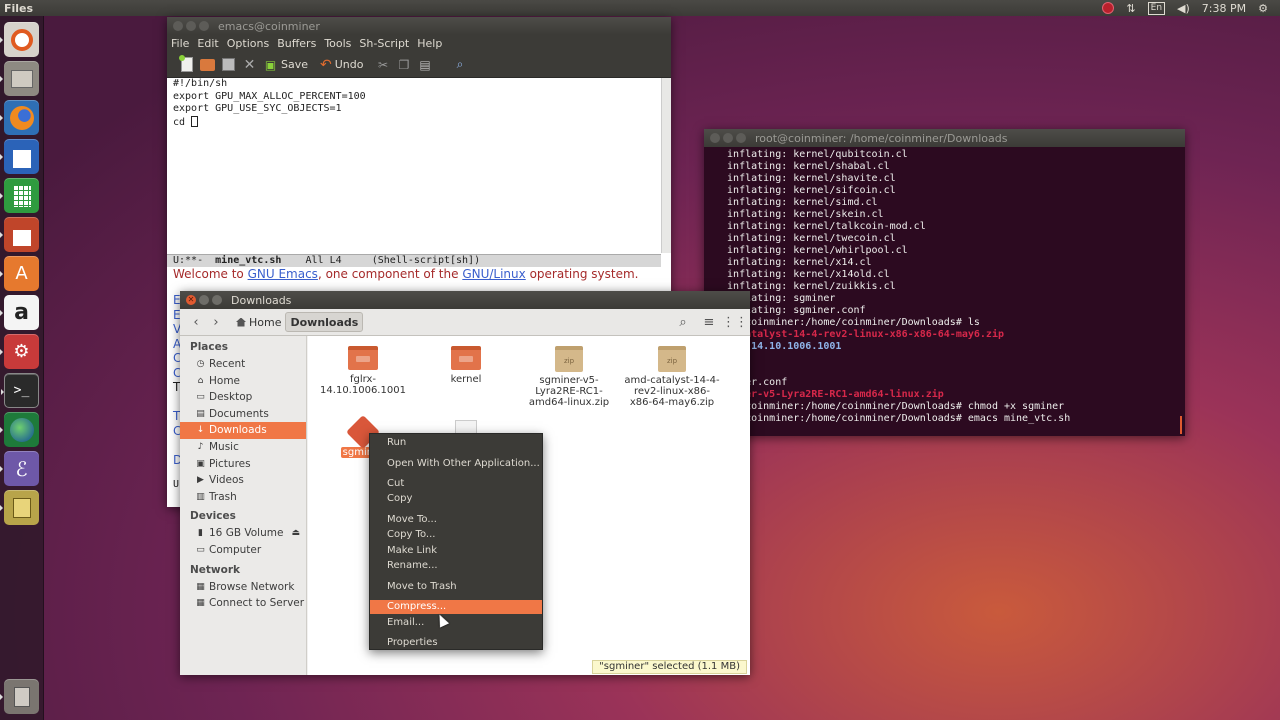 Image resolution: width=1280 pixels, height=720 pixels. What do you see at coordinates (216, 322) in the screenshot?
I see `forward-button: ›` at bounding box center [216, 322].